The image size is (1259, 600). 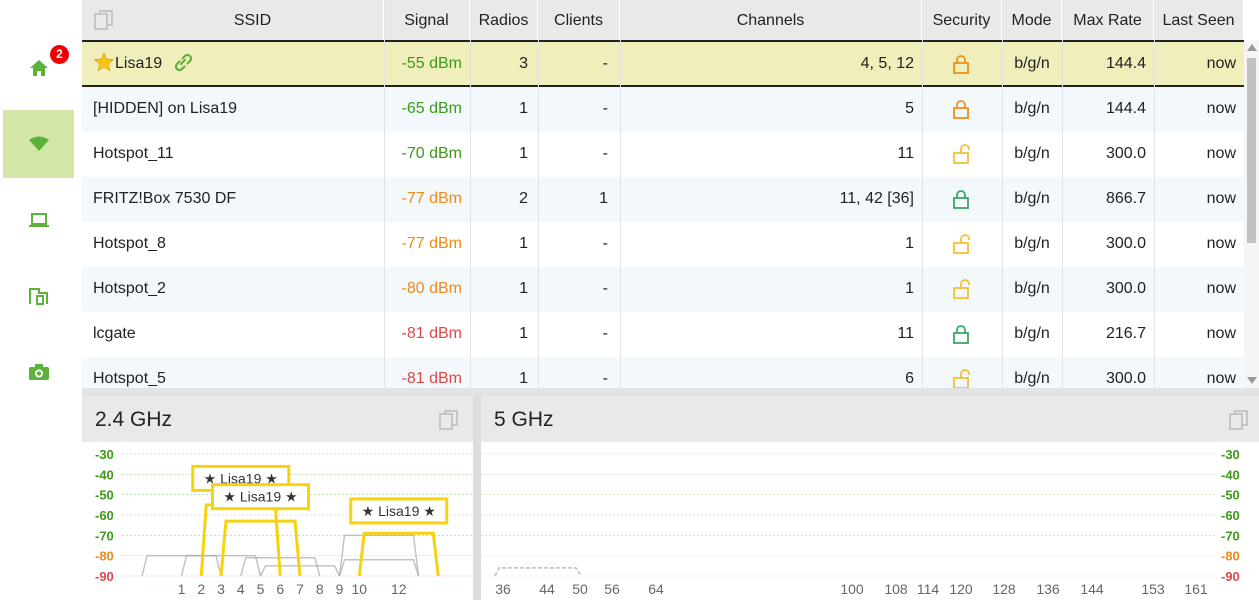 I want to click on table-row: Hotspot_5 -81 dBm 1 - 6 b/g/n 300.0 now, so click(x=663, y=372).